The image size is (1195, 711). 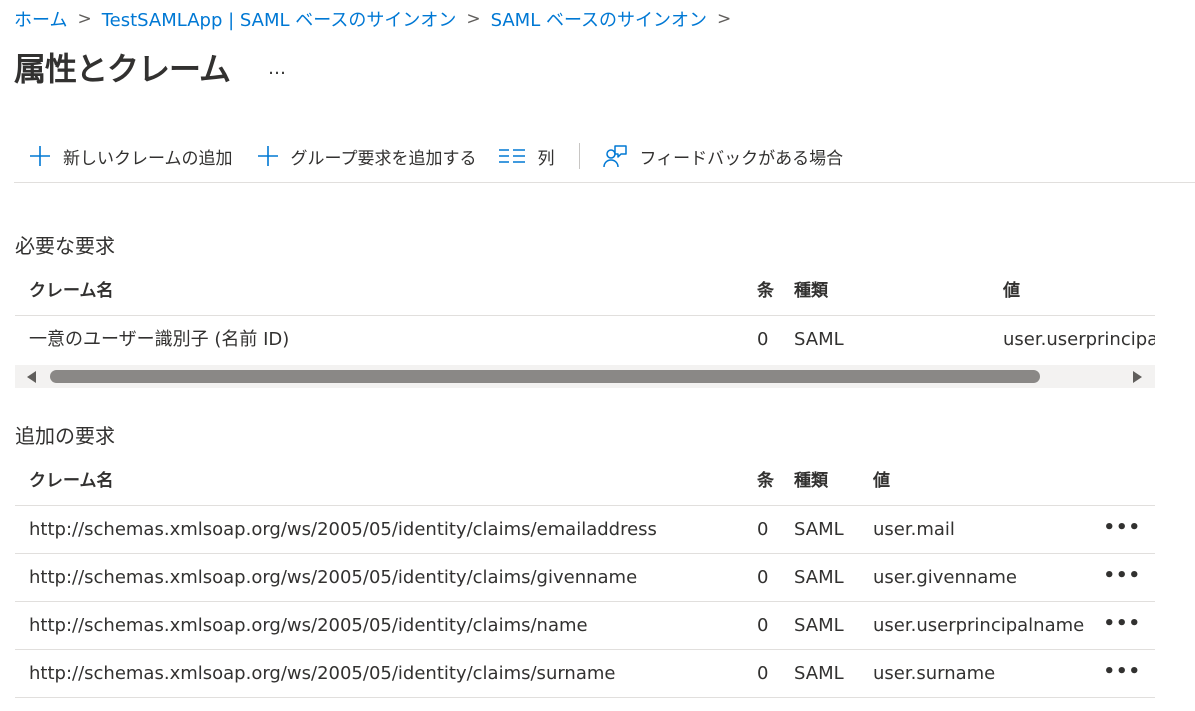 I want to click on scrollbar-thumb, so click(x=545, y=376).